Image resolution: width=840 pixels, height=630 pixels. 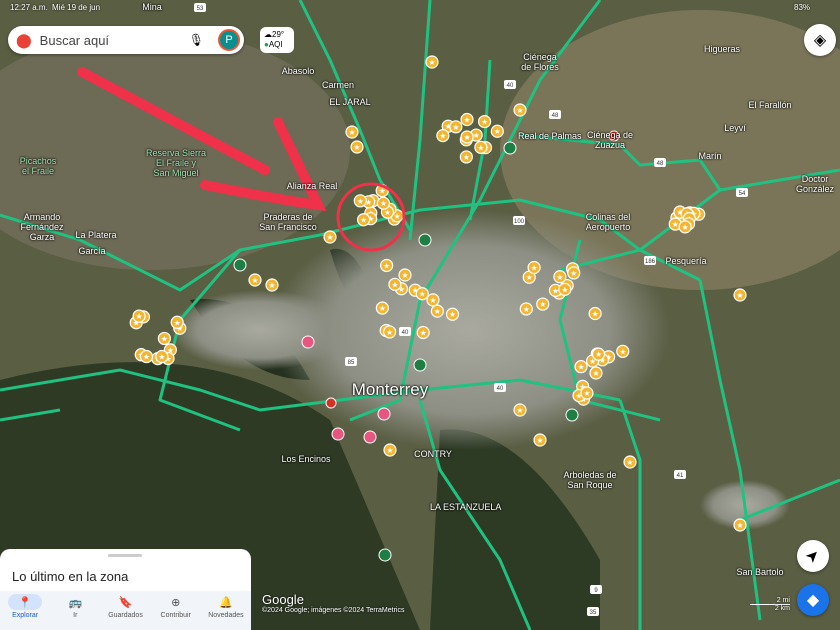 I want to click on map-label-cienega-zuazua: Ciénega de Zuazua, so click(x=610, y=140).